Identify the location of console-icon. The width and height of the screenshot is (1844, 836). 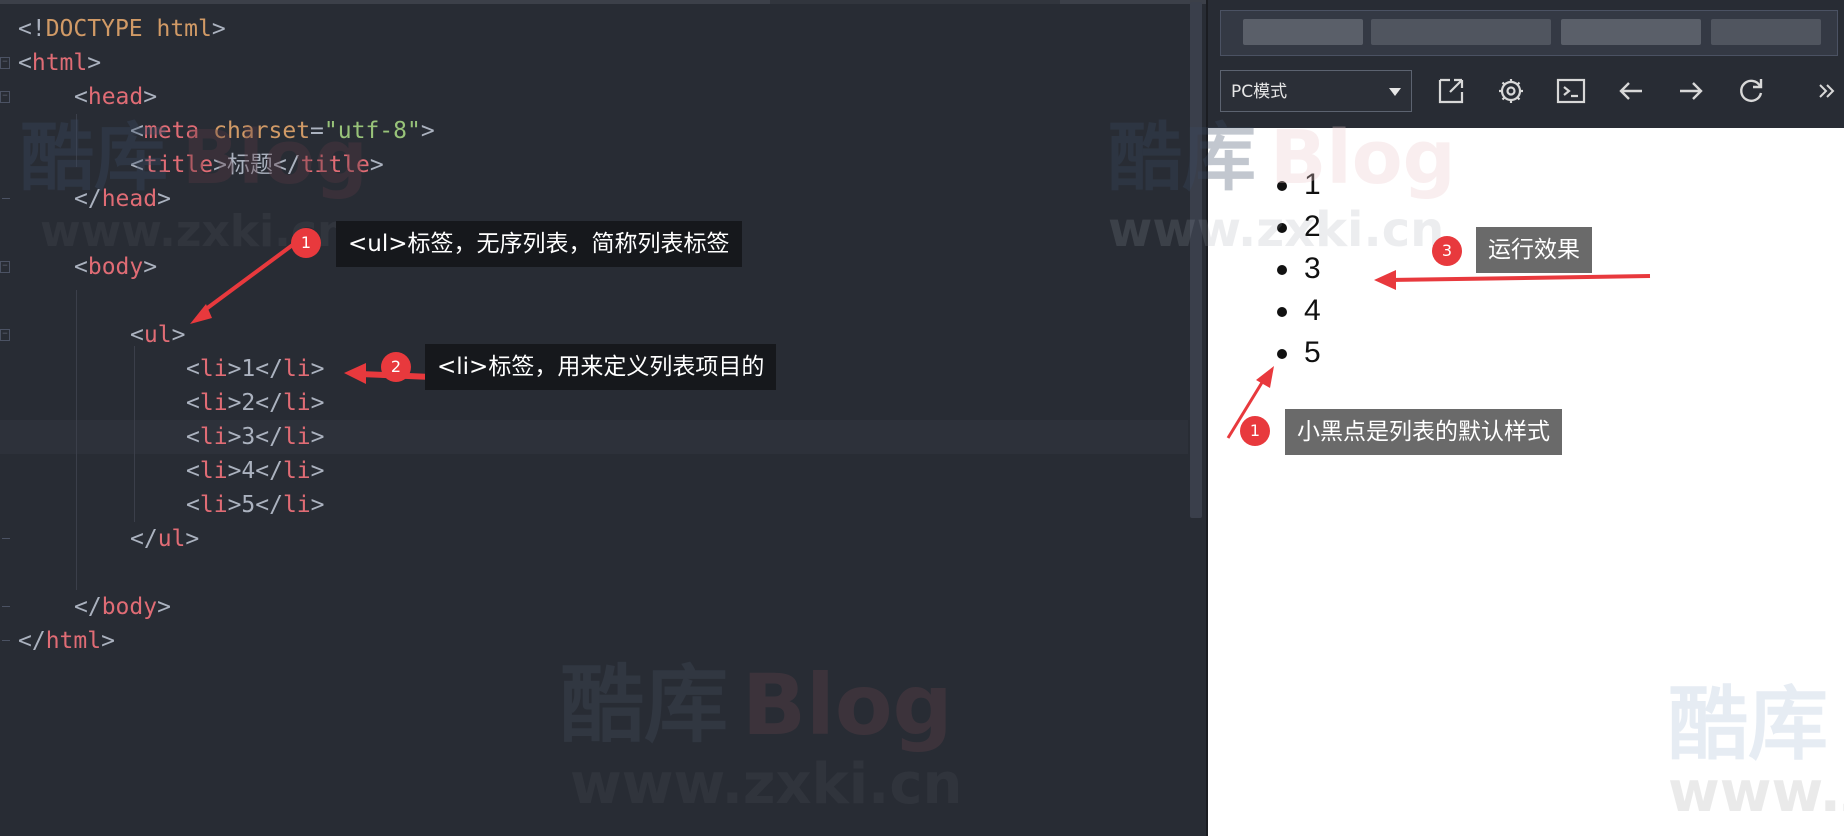
(1571, 91).